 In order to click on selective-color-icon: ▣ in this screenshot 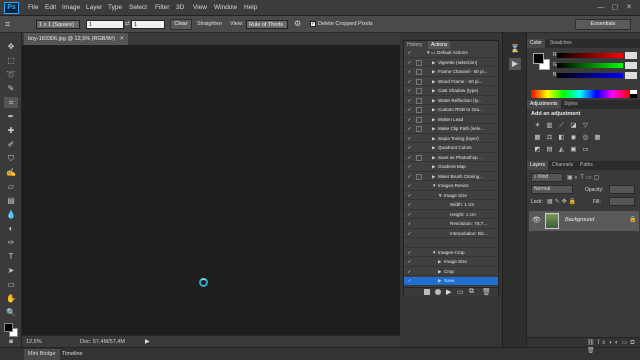, I will do `click(573, 149)`.